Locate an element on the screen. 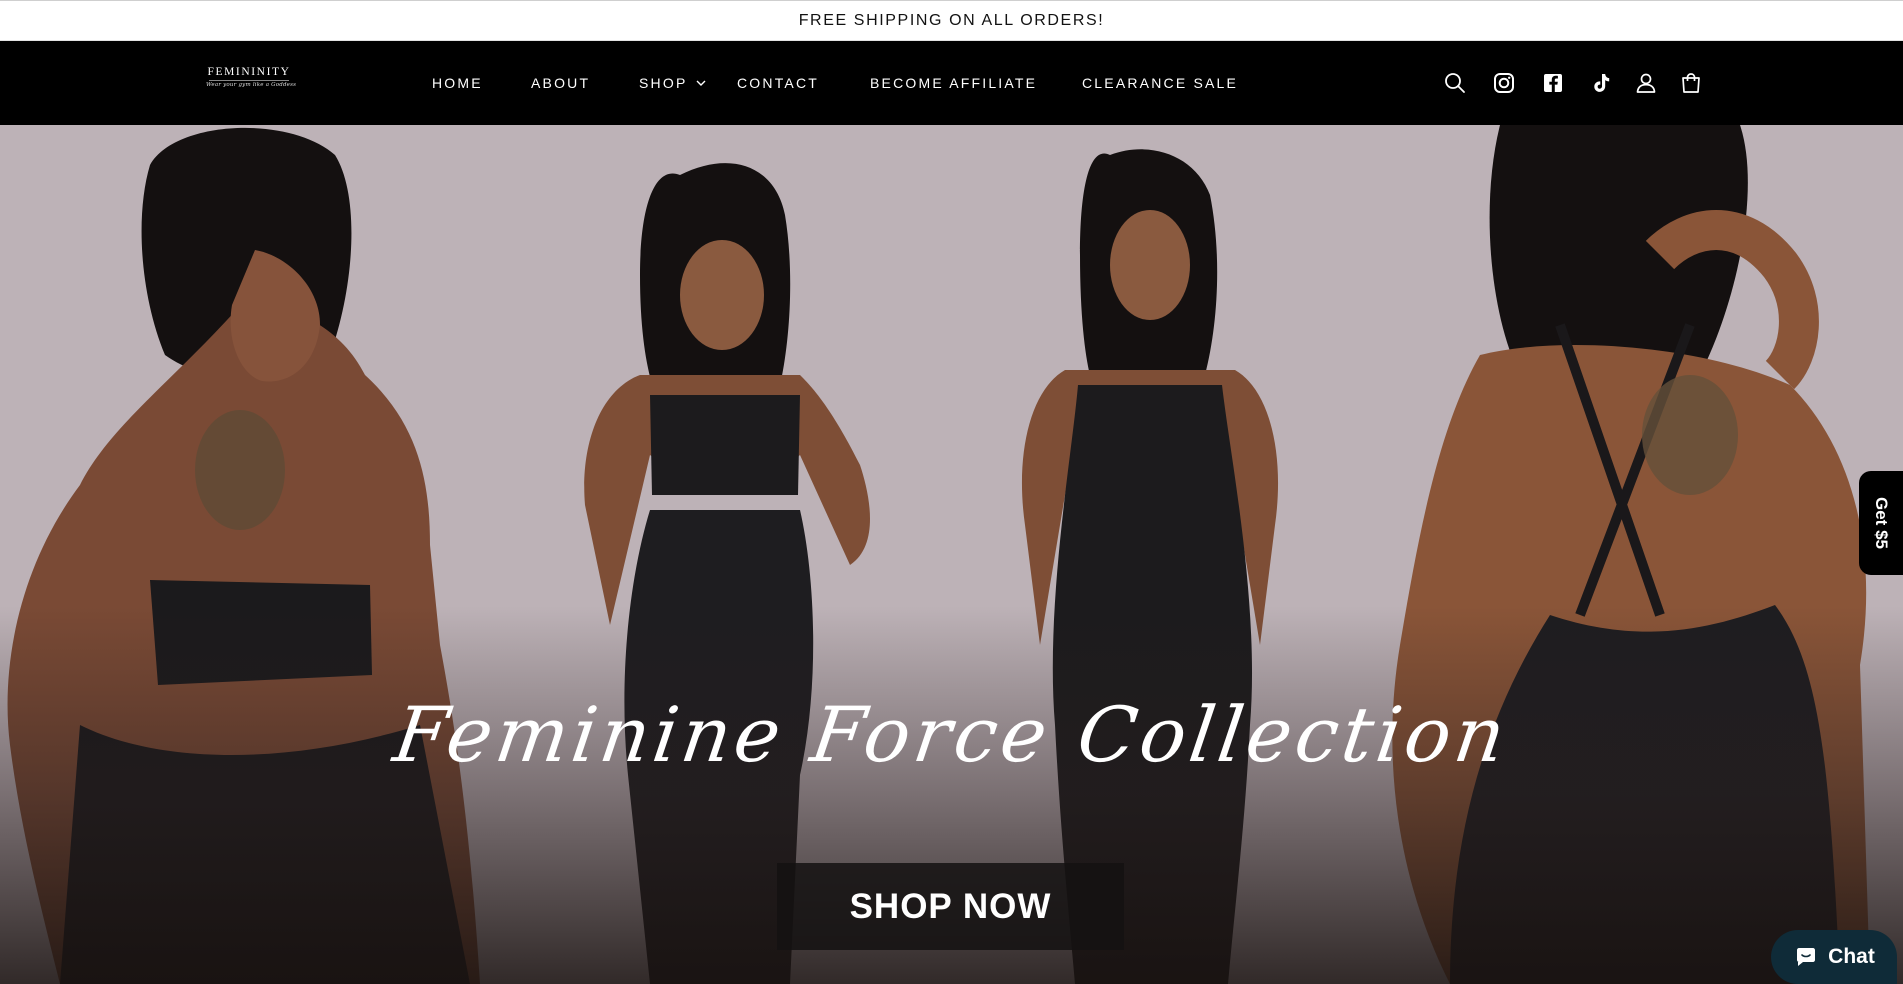 Image resolution: width=1903 pixels, height=984 pixels. nav-clearance-sale: CLEARANCE SALE is located at coordinates (1160, 83).